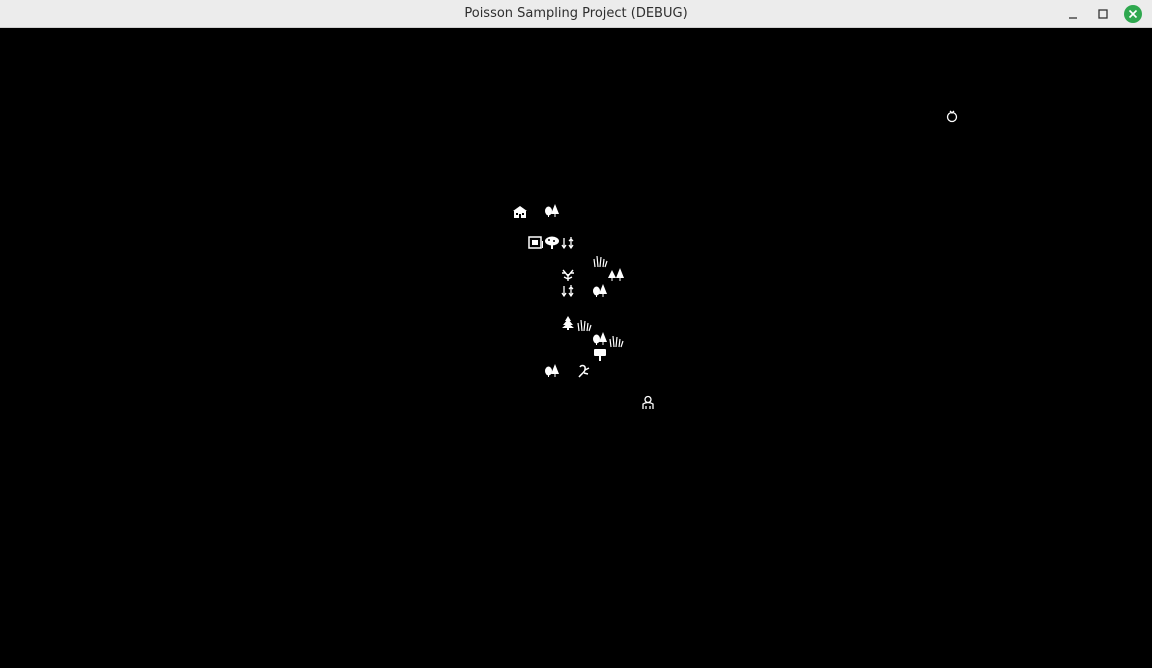 The width and height of the screenshot is (1152, 668). I want to click on window-titlebar: Poisson Sampling Project (DEBUG), so click(576, 14).